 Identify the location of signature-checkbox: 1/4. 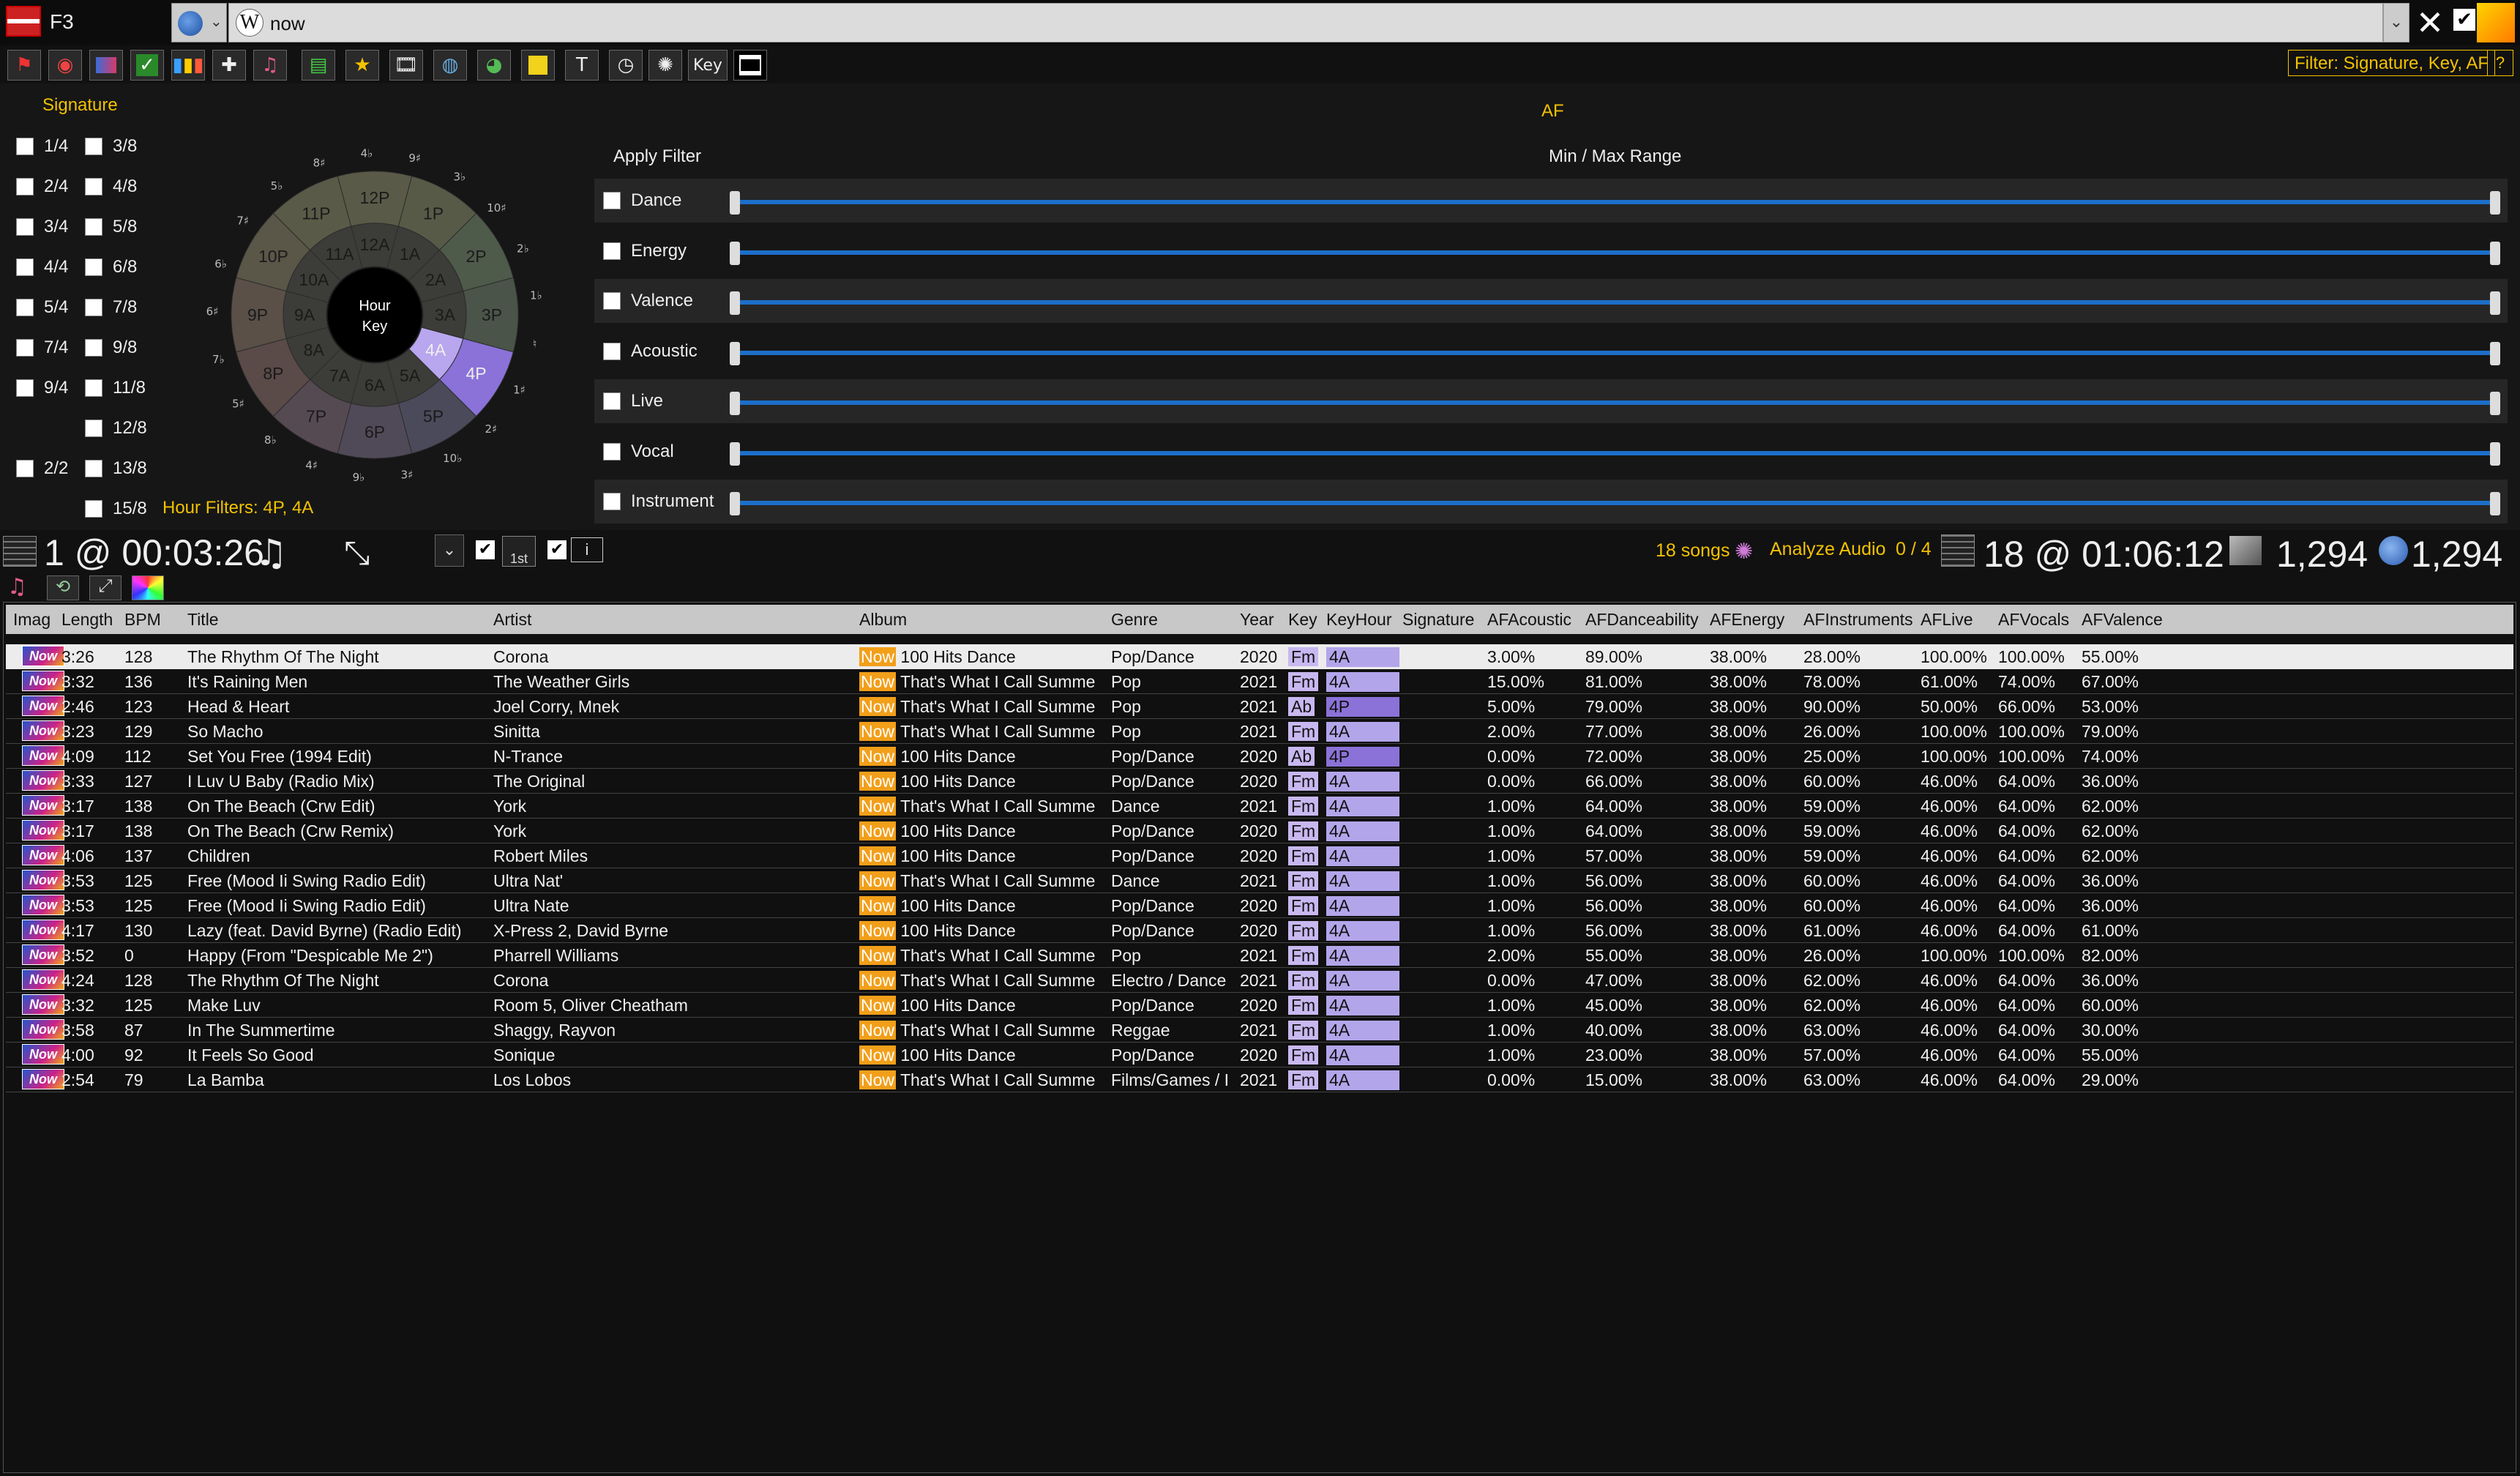
(42, 146).